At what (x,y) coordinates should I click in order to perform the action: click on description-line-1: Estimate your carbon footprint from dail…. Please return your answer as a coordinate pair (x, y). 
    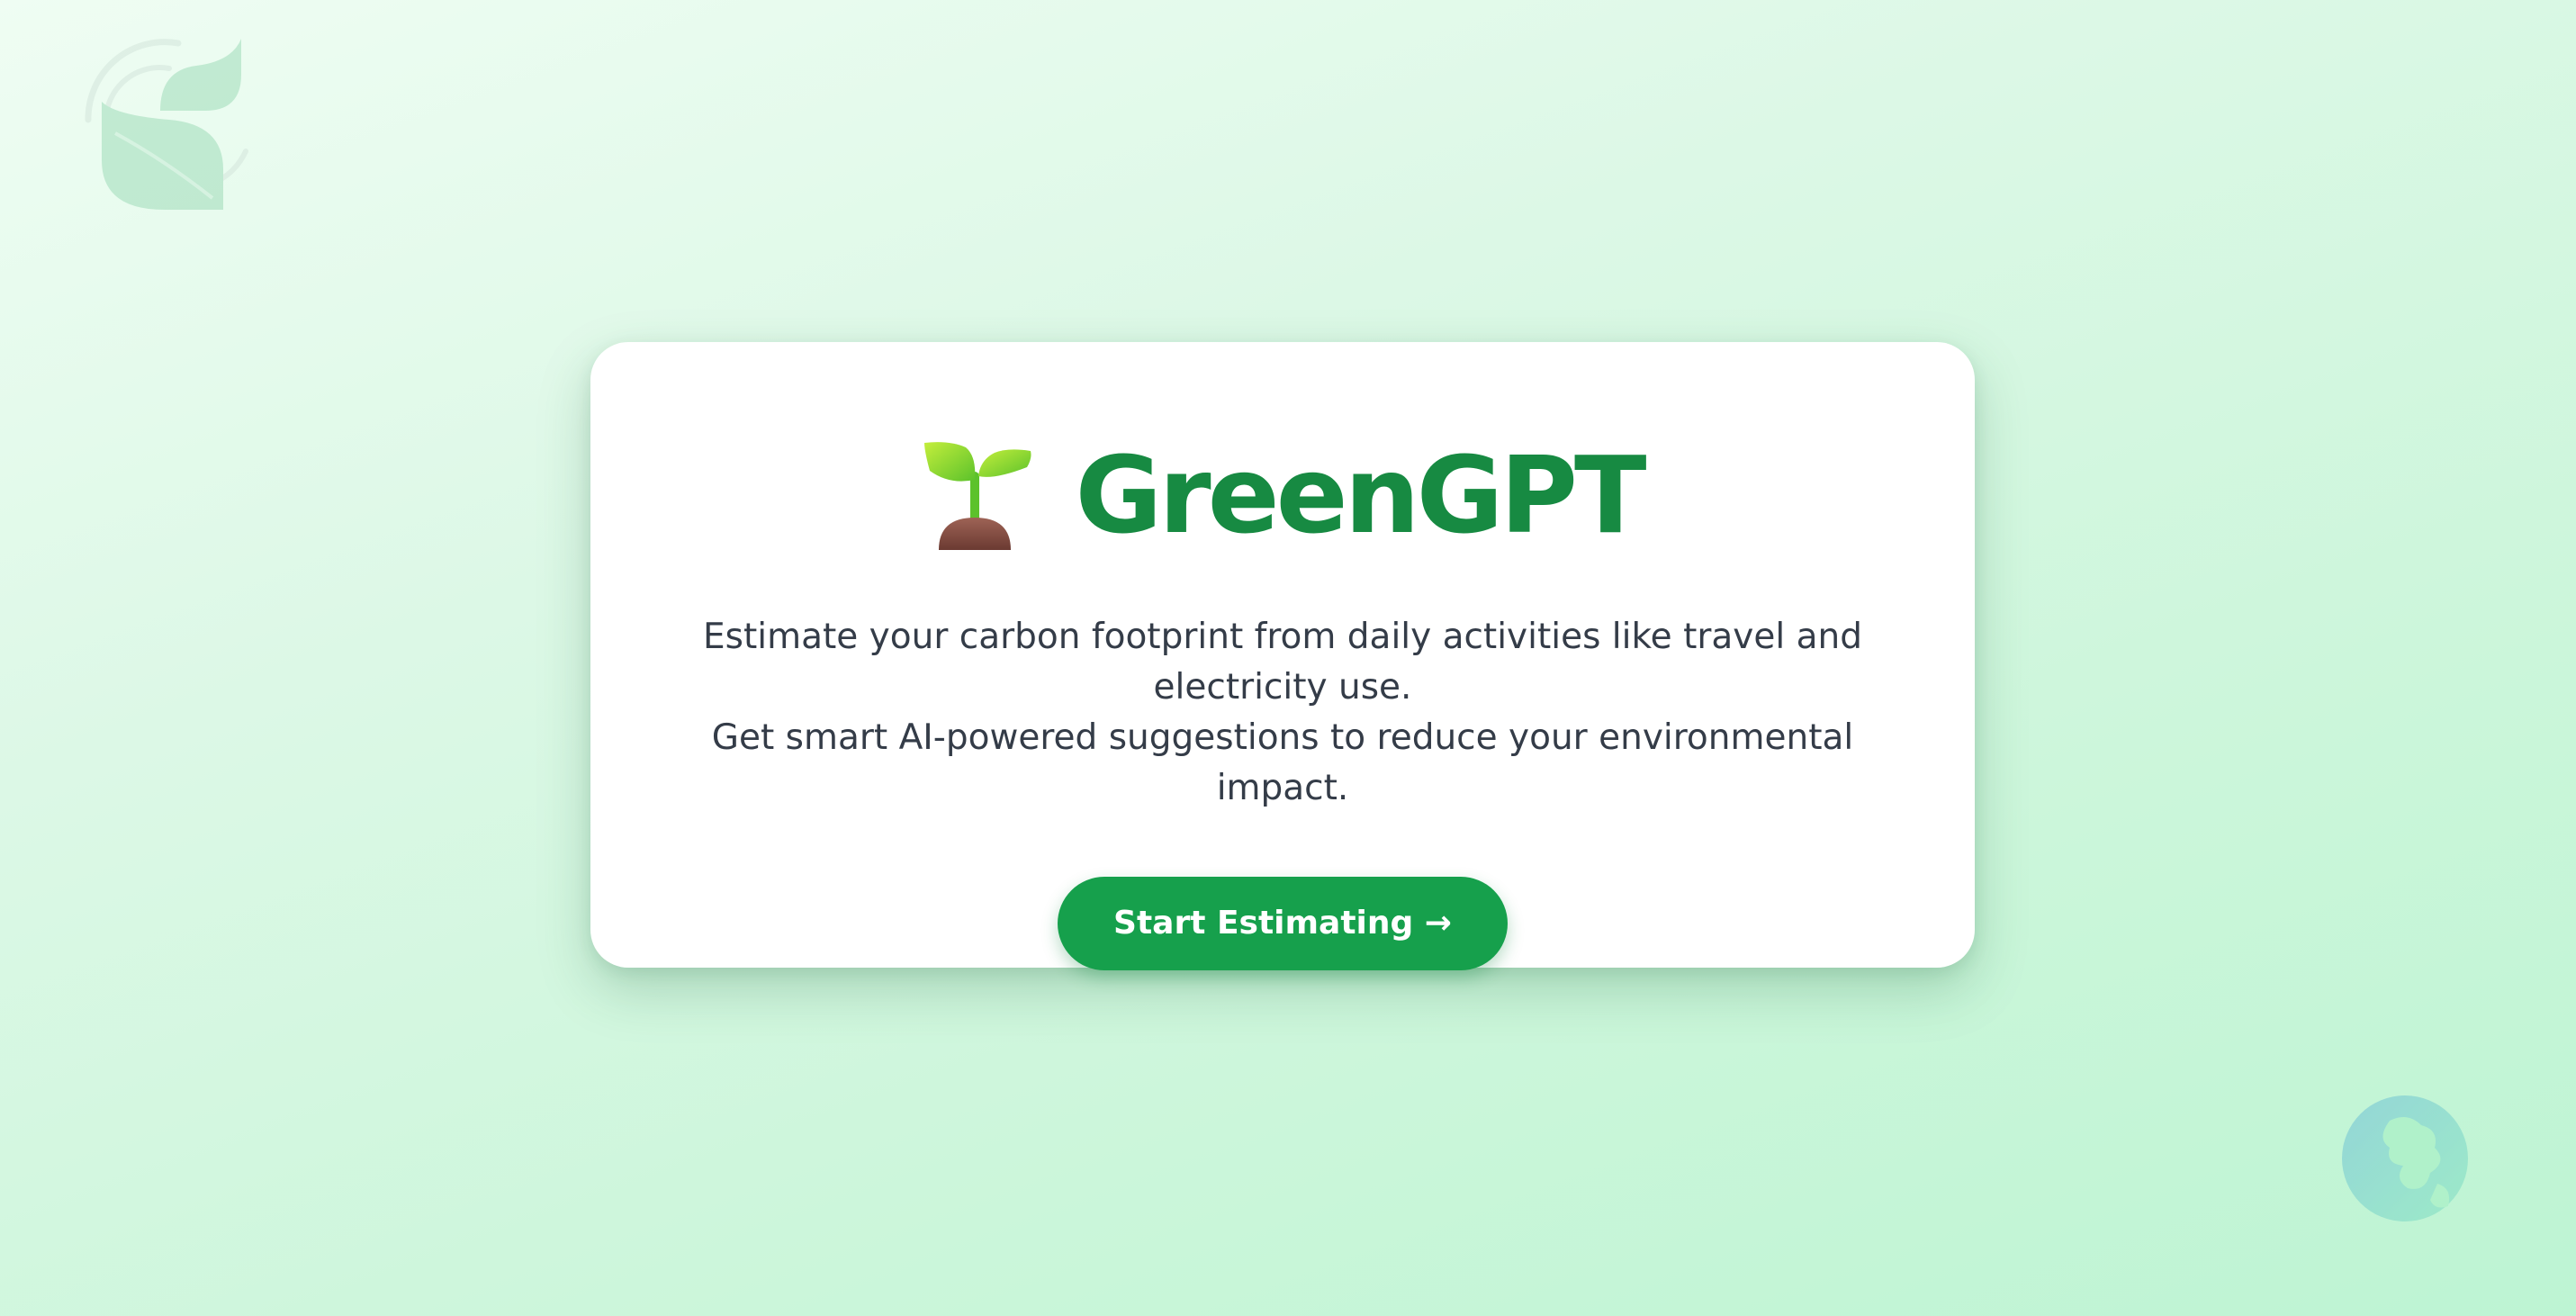
    Looking at the image, I should click on (1282, 662).